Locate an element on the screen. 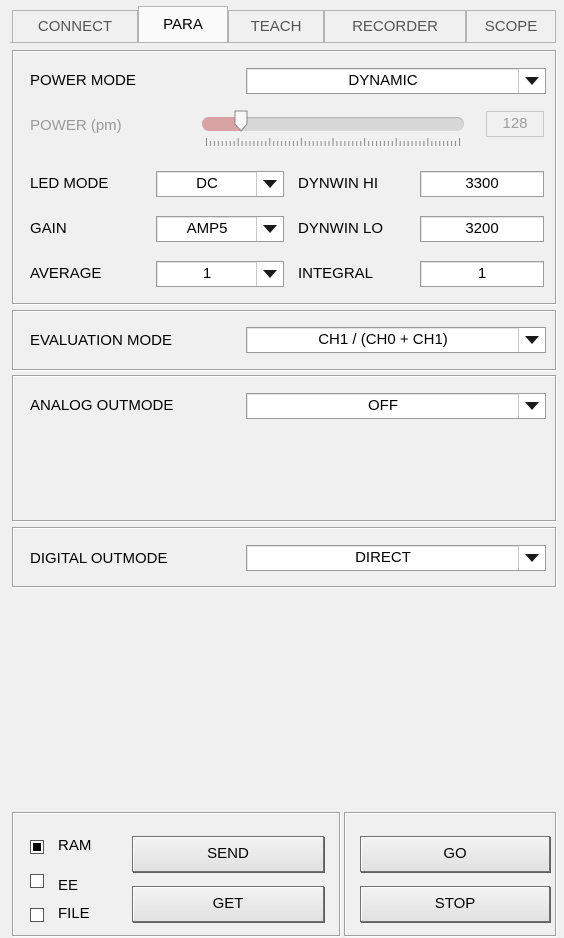 Image resolution: width=564 pixels, height=938 pixels. power-mode-label: POWER MODE is located at coordinates (83, 80).